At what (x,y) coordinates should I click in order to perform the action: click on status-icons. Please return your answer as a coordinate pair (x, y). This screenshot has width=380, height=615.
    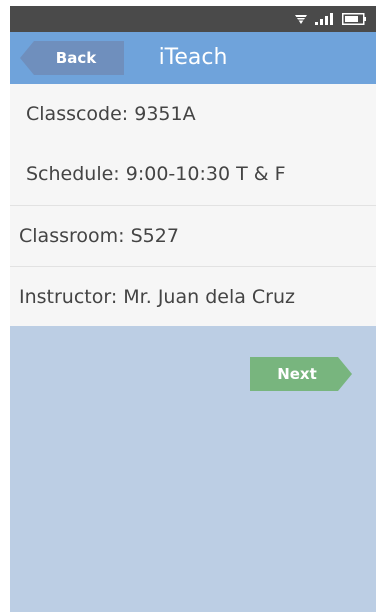
    Looking at the image, I should click on (330, 19).